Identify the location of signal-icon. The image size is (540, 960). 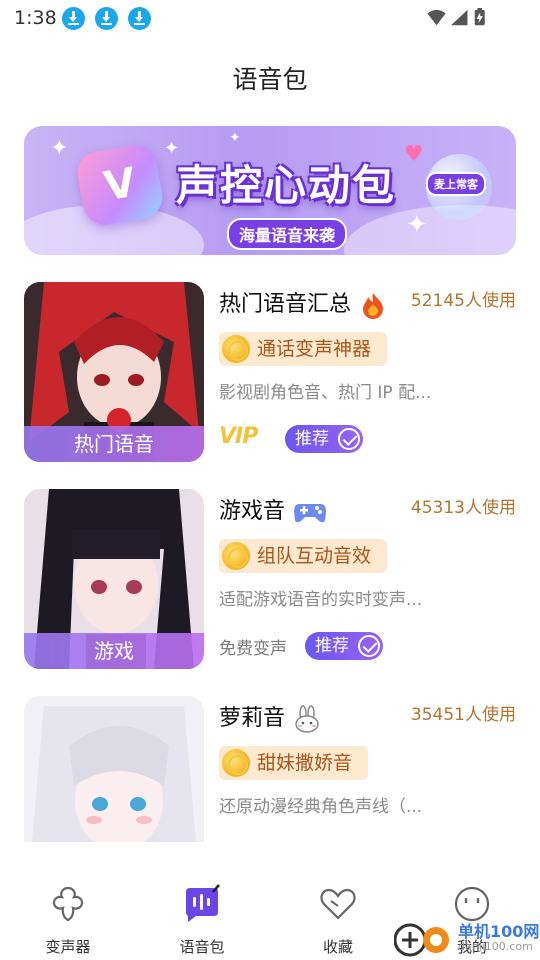
(459, 17).